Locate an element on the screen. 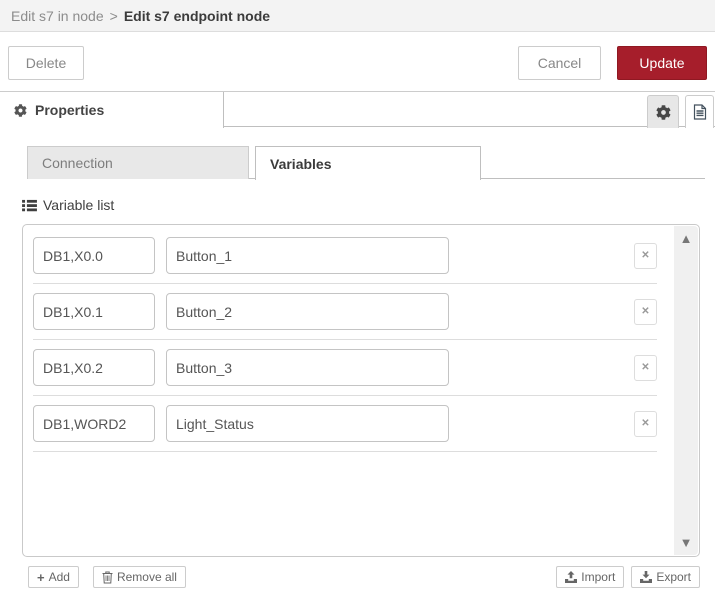 Image resolution: width=715 pixels, height=609 pixels. list-actions-left: + Add Remove all is located at coordinates (107, 577).